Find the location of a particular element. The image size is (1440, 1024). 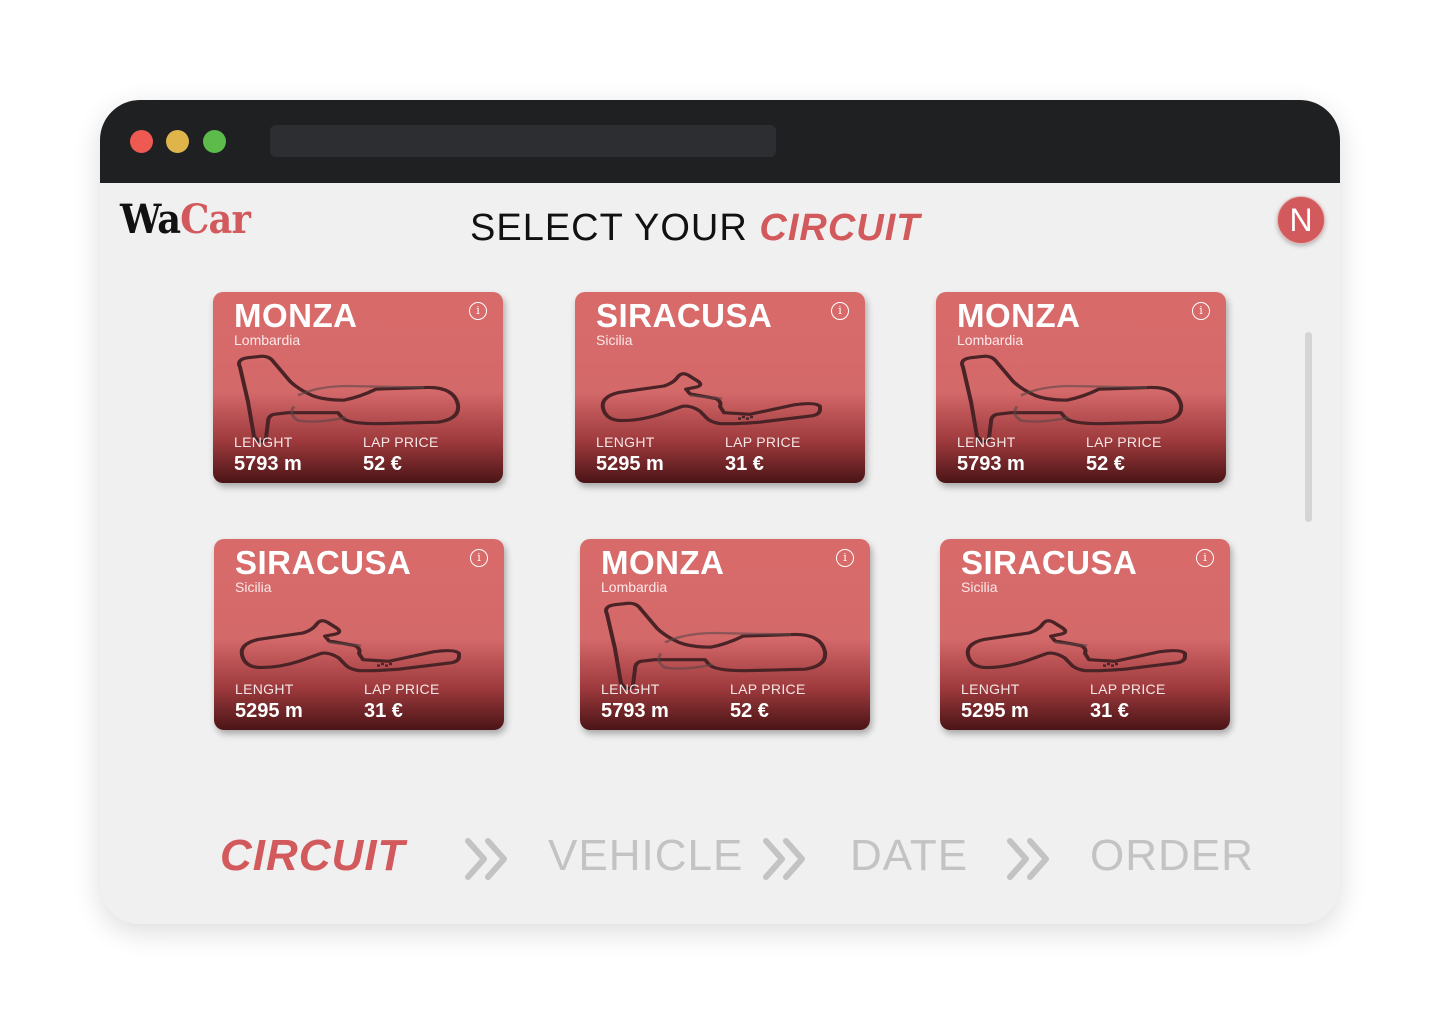

minimize-window-button is located at coordinates (177, 141).